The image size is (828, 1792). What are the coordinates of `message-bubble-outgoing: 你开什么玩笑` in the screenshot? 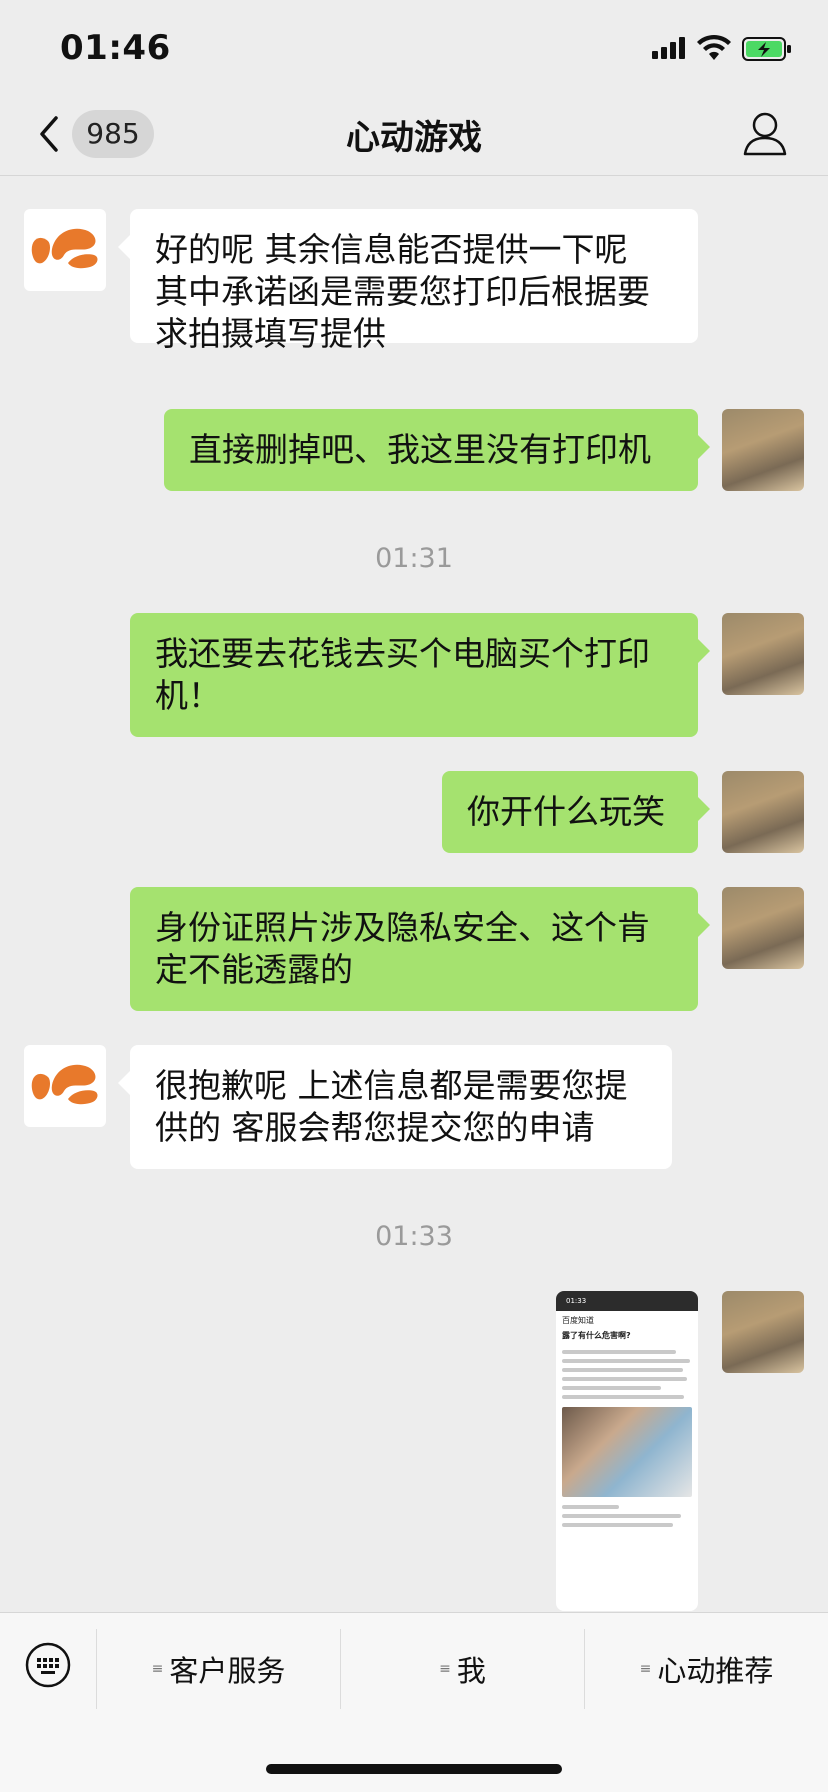 It's located at (576, 812).